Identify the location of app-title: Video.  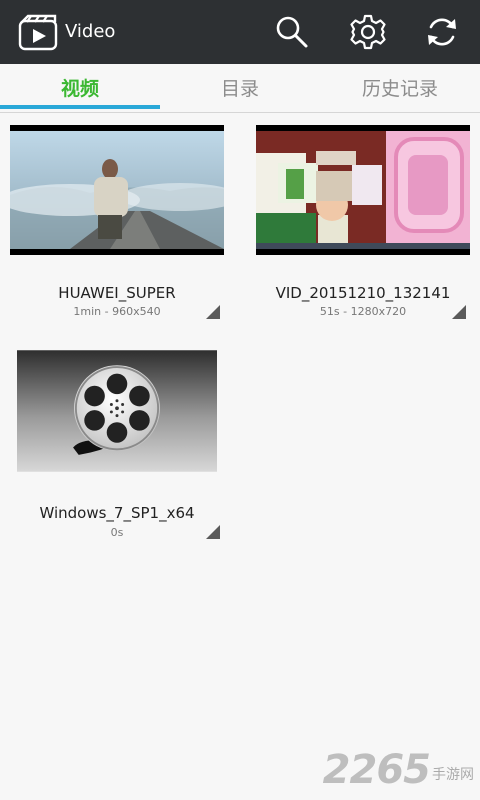
(90, 31).